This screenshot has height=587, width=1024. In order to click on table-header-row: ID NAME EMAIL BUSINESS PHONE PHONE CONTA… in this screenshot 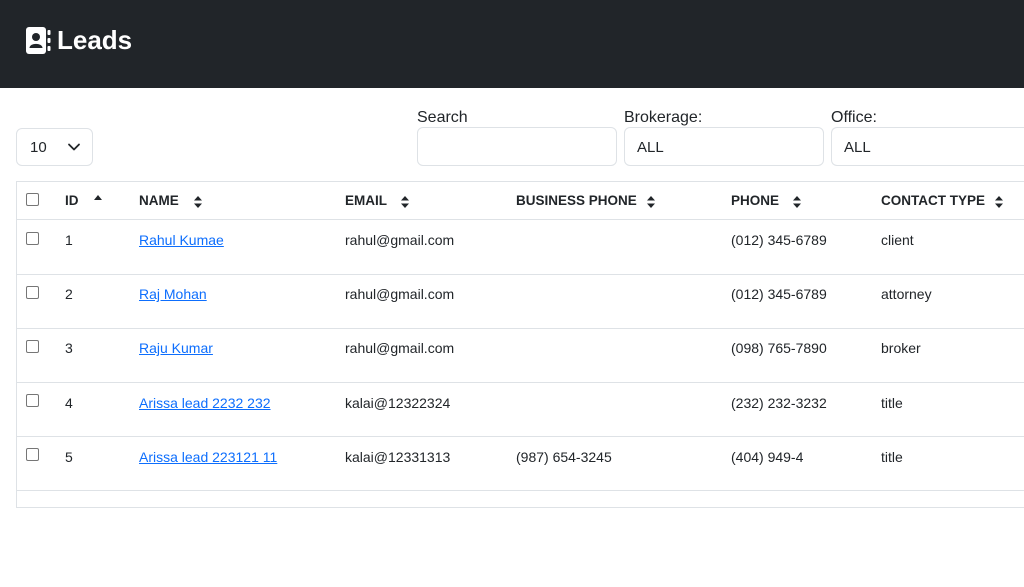, I will do `click(520, 201)`.